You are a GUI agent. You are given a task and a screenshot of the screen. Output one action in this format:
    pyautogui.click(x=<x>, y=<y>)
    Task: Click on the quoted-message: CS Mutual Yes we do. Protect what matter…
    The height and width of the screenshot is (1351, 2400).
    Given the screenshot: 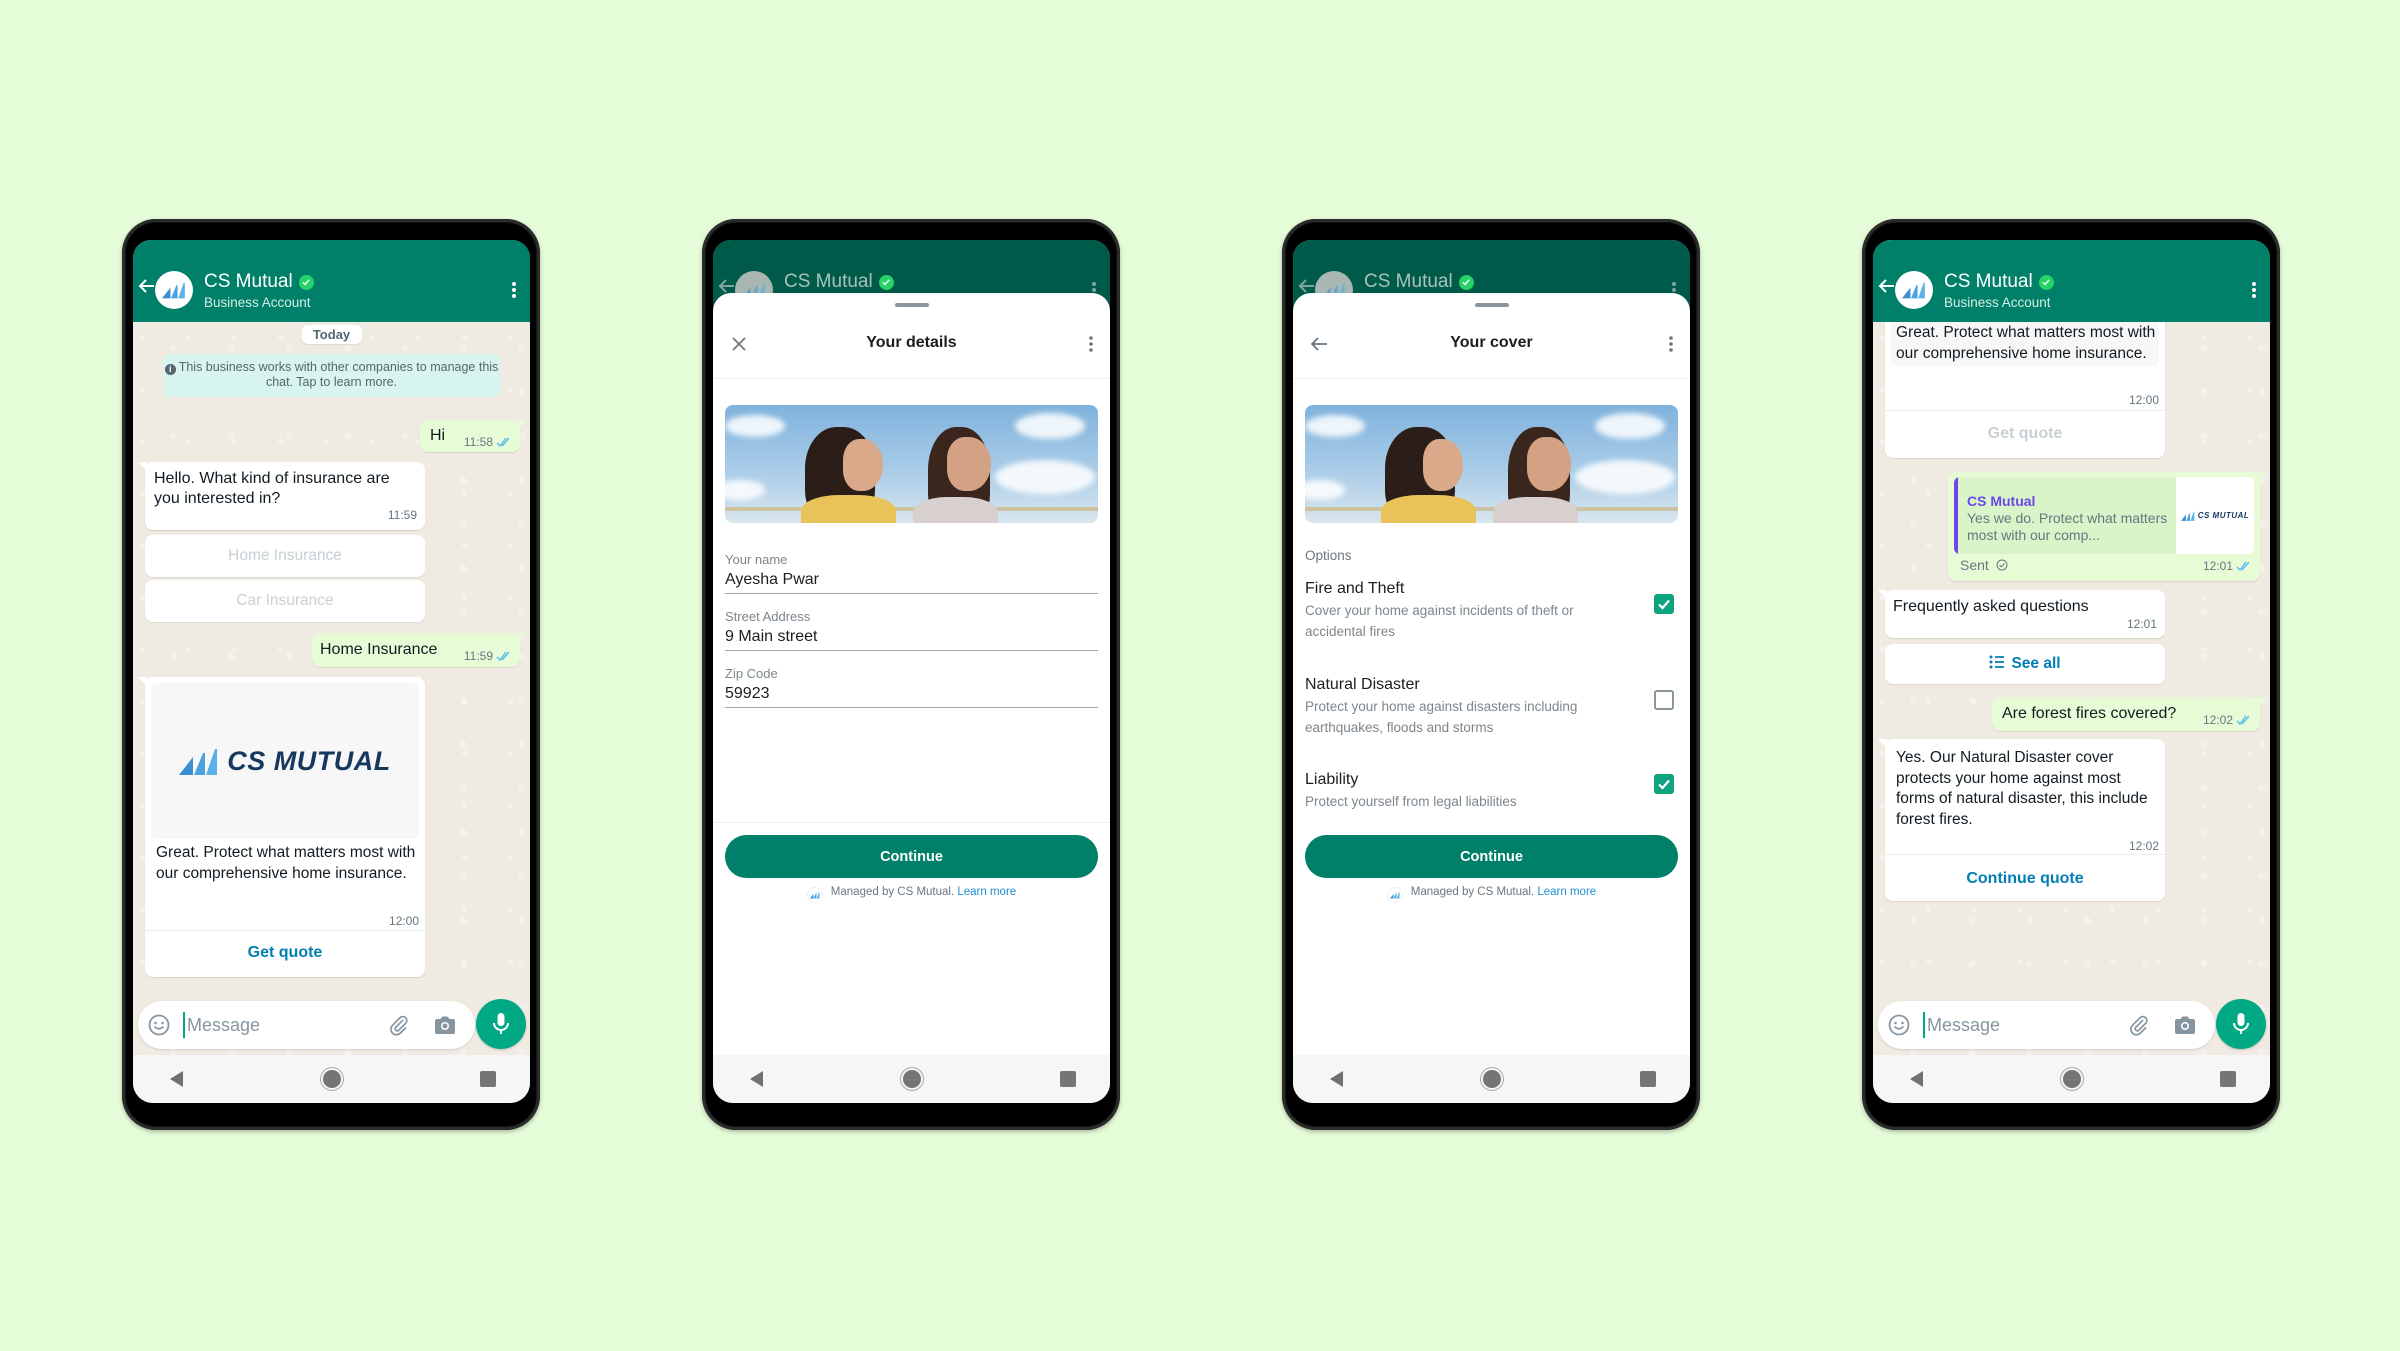 What is the action you would take?
    pyautogui.click(x=2104, y=515)
    